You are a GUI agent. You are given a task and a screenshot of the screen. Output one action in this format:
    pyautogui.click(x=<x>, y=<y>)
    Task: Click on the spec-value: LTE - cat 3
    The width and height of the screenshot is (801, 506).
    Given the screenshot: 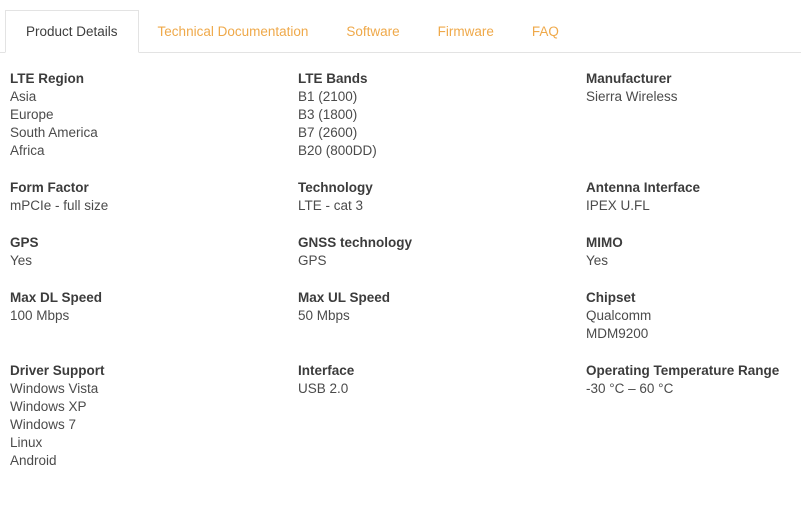 What is the action you would take?
    pyautogui.click(x=331, y=205)
    